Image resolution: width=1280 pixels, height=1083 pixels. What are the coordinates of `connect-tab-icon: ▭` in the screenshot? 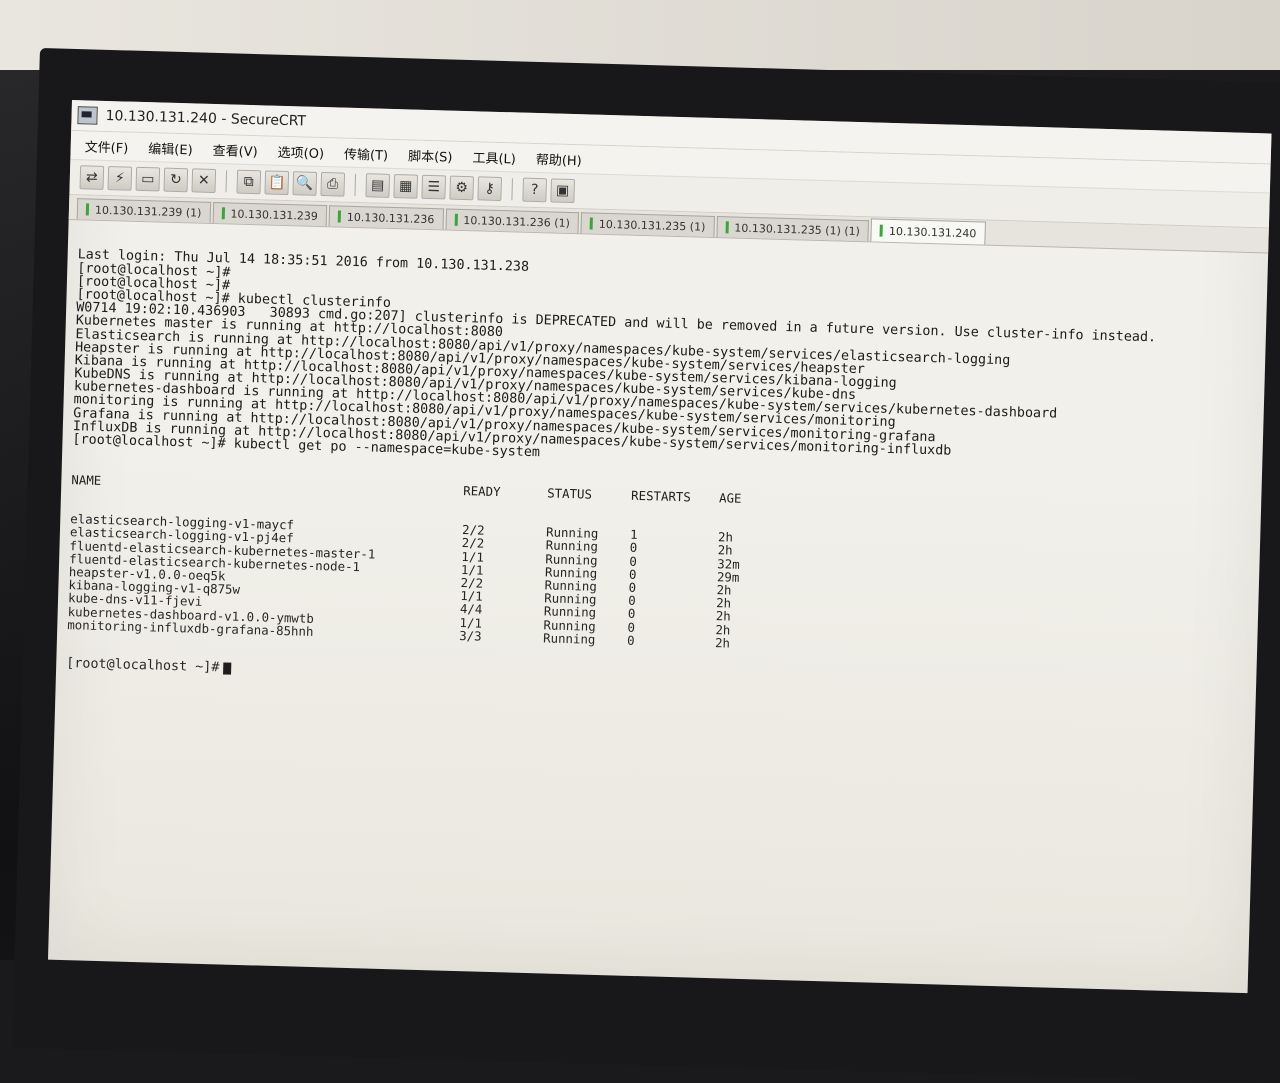 It's located at (147, 179).